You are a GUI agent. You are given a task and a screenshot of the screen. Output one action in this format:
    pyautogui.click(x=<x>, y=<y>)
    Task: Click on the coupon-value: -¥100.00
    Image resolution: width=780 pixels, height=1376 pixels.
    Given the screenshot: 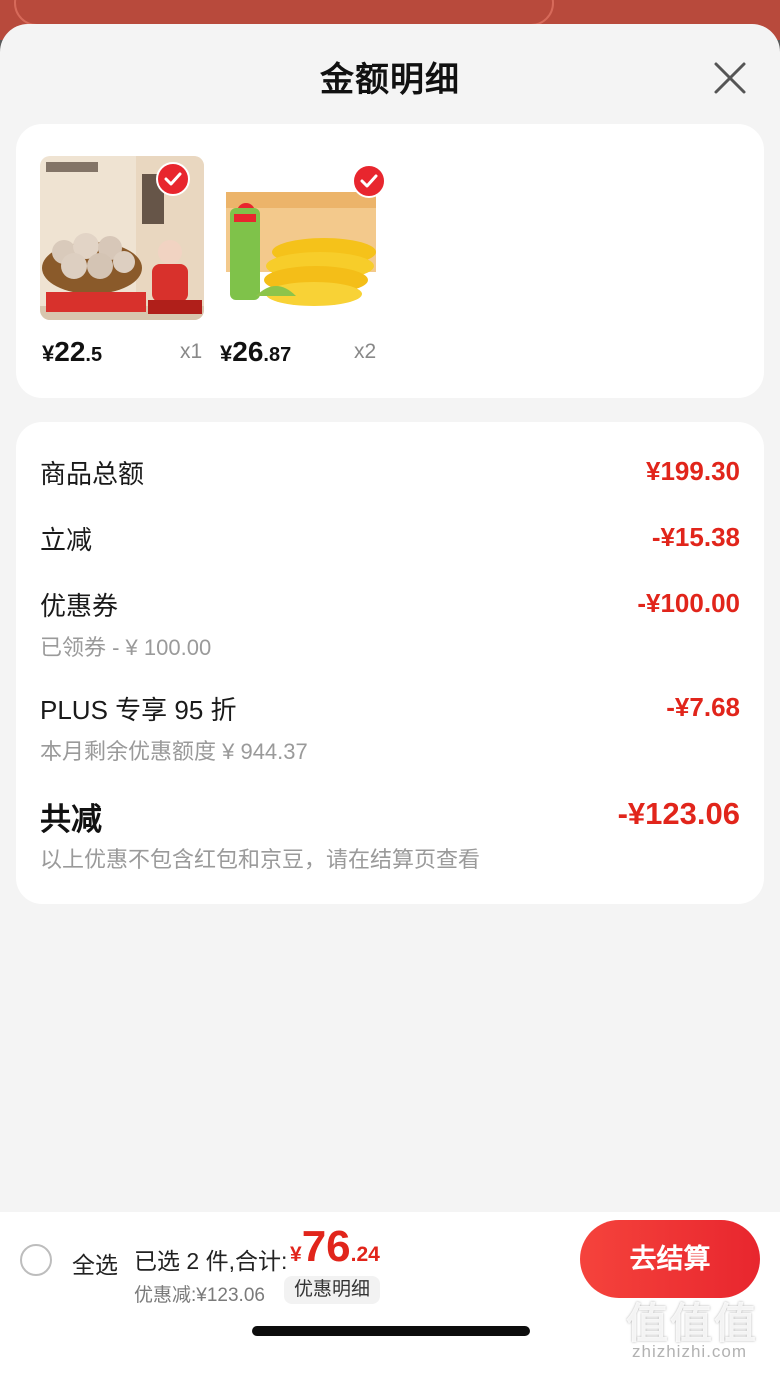 What is the action you would take?
    pyautogui.click(x=688, y=603)
    